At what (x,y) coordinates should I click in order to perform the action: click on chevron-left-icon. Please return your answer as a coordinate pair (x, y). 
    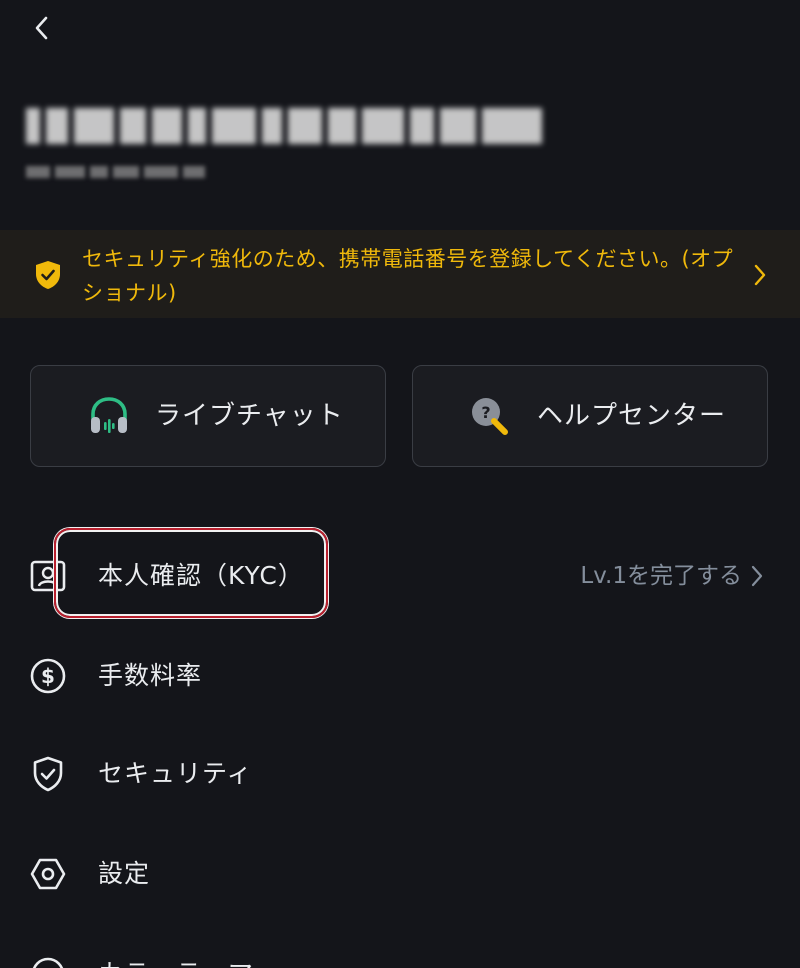
    Looking at the image, I should click on (41, 28).